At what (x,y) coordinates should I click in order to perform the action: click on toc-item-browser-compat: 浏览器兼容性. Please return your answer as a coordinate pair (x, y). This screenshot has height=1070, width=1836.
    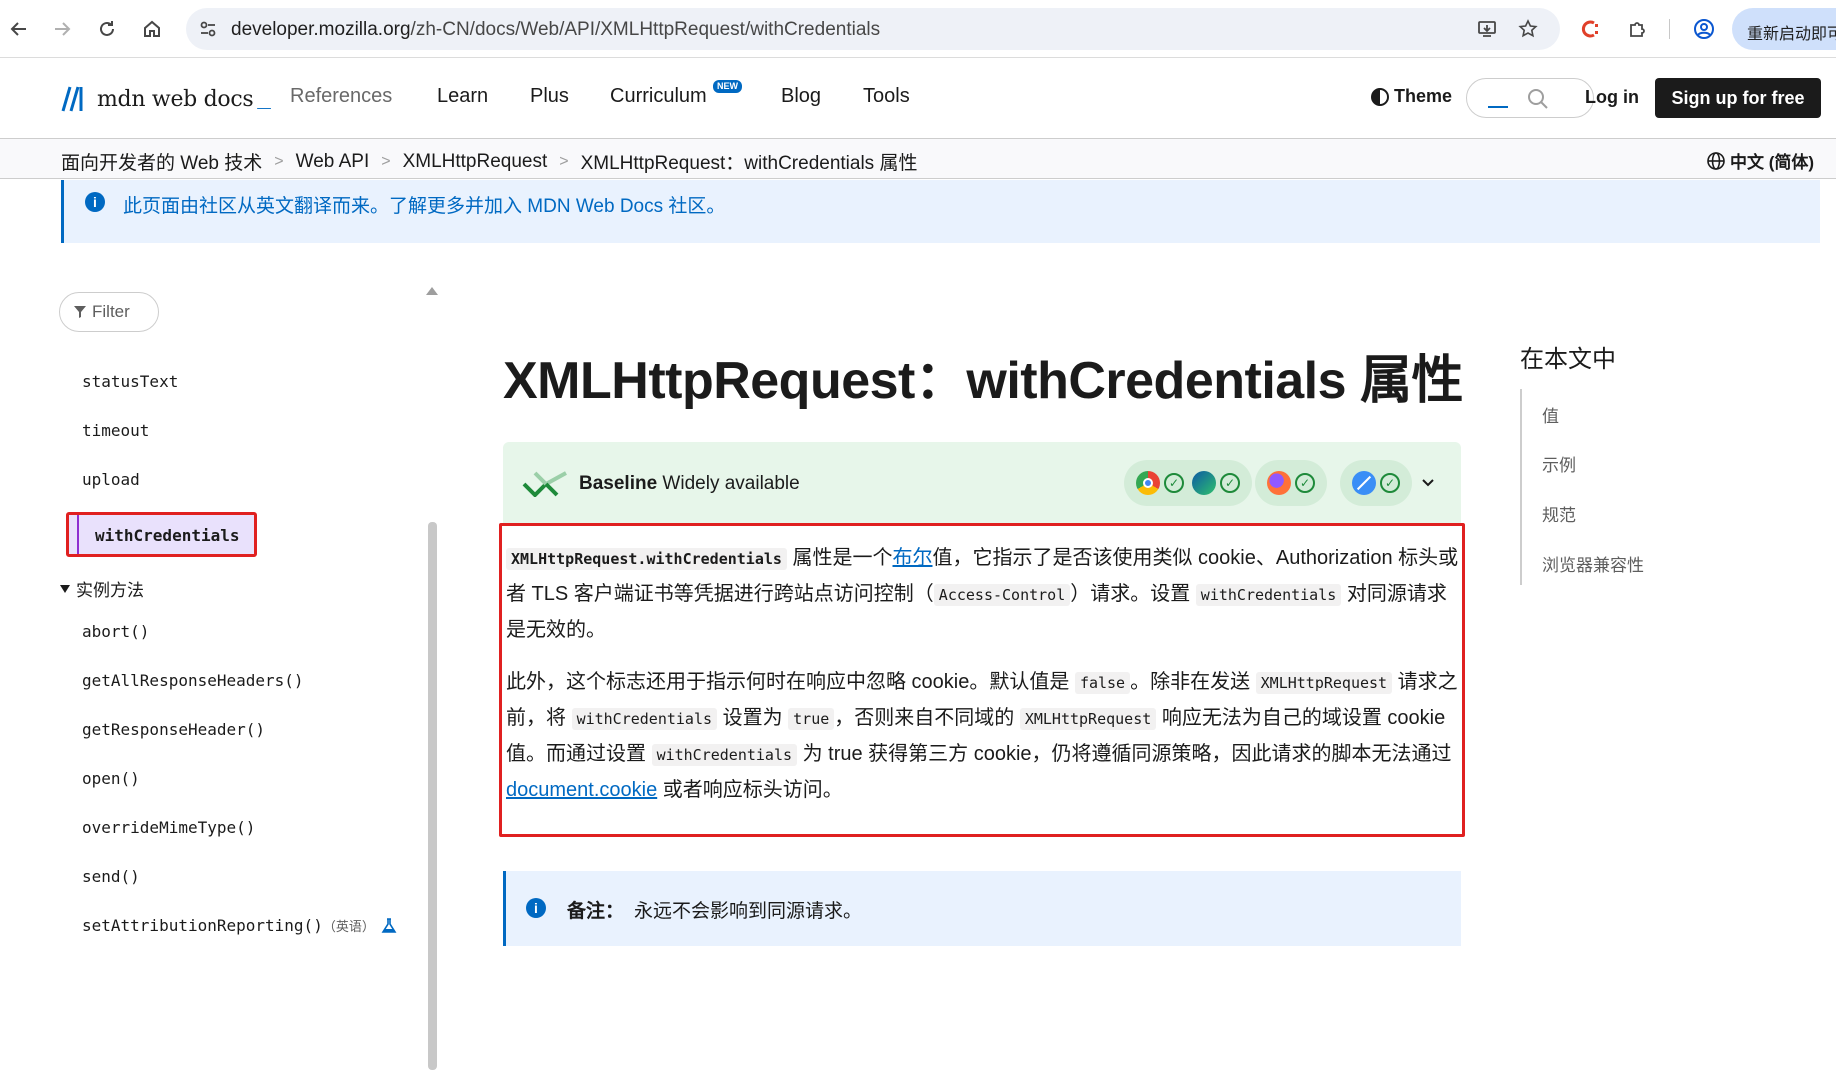
    Looking at the image, I should click on (1593, 563).